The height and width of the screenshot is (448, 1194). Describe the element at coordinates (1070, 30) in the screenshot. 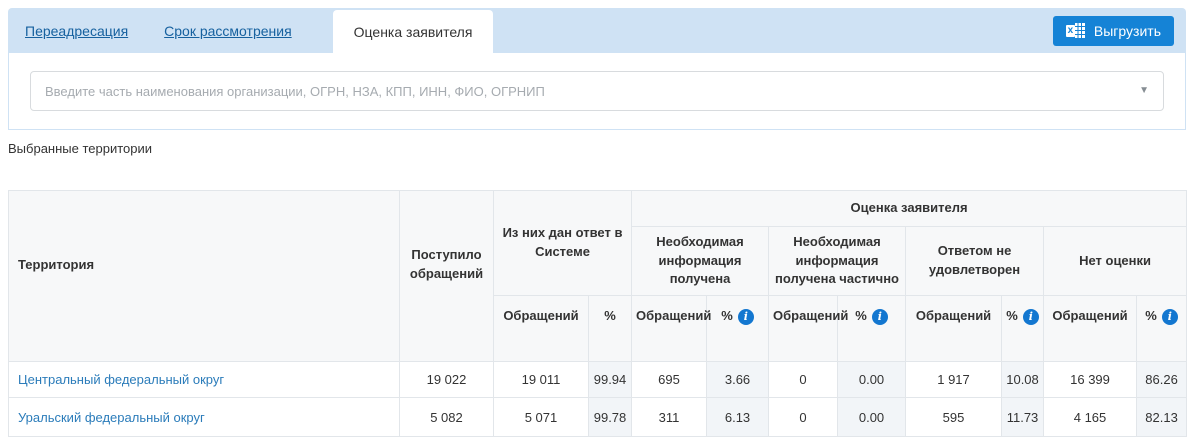

I see `excel-x-icon: x` at that location.